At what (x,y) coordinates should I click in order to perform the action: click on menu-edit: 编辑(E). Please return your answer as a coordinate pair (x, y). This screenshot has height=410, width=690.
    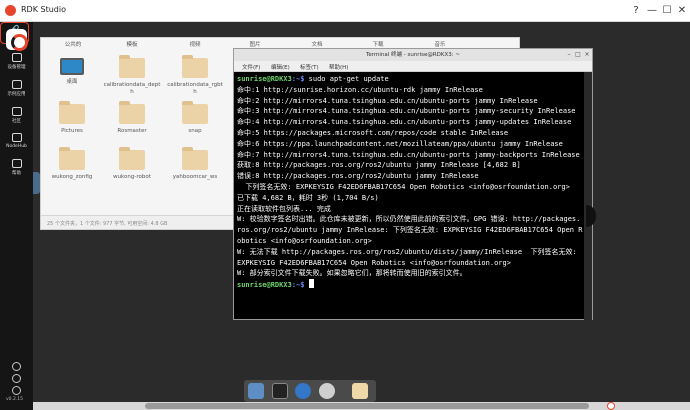
    Looking at the image, I should click on (280, 67).